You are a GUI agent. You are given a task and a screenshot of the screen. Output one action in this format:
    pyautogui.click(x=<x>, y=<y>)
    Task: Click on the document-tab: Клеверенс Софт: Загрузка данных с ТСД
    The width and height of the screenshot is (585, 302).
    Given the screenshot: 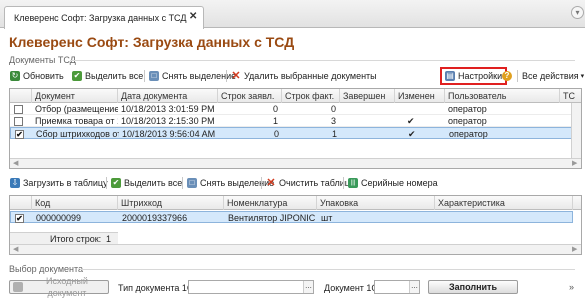 What is the action you would take?
    pyautogui.click(x=104, y=17)
    